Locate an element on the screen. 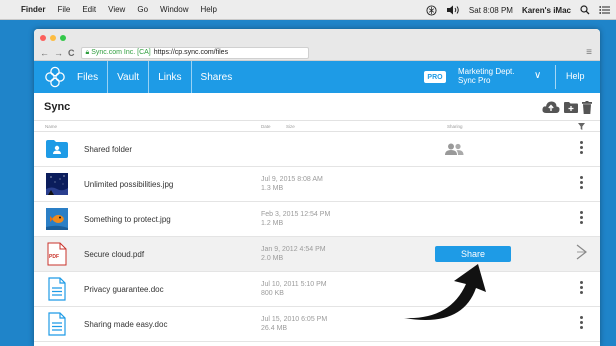 The height and width of the screenshot is (346, 616). upload-cloud-icon is located at coordinates (551, 107).